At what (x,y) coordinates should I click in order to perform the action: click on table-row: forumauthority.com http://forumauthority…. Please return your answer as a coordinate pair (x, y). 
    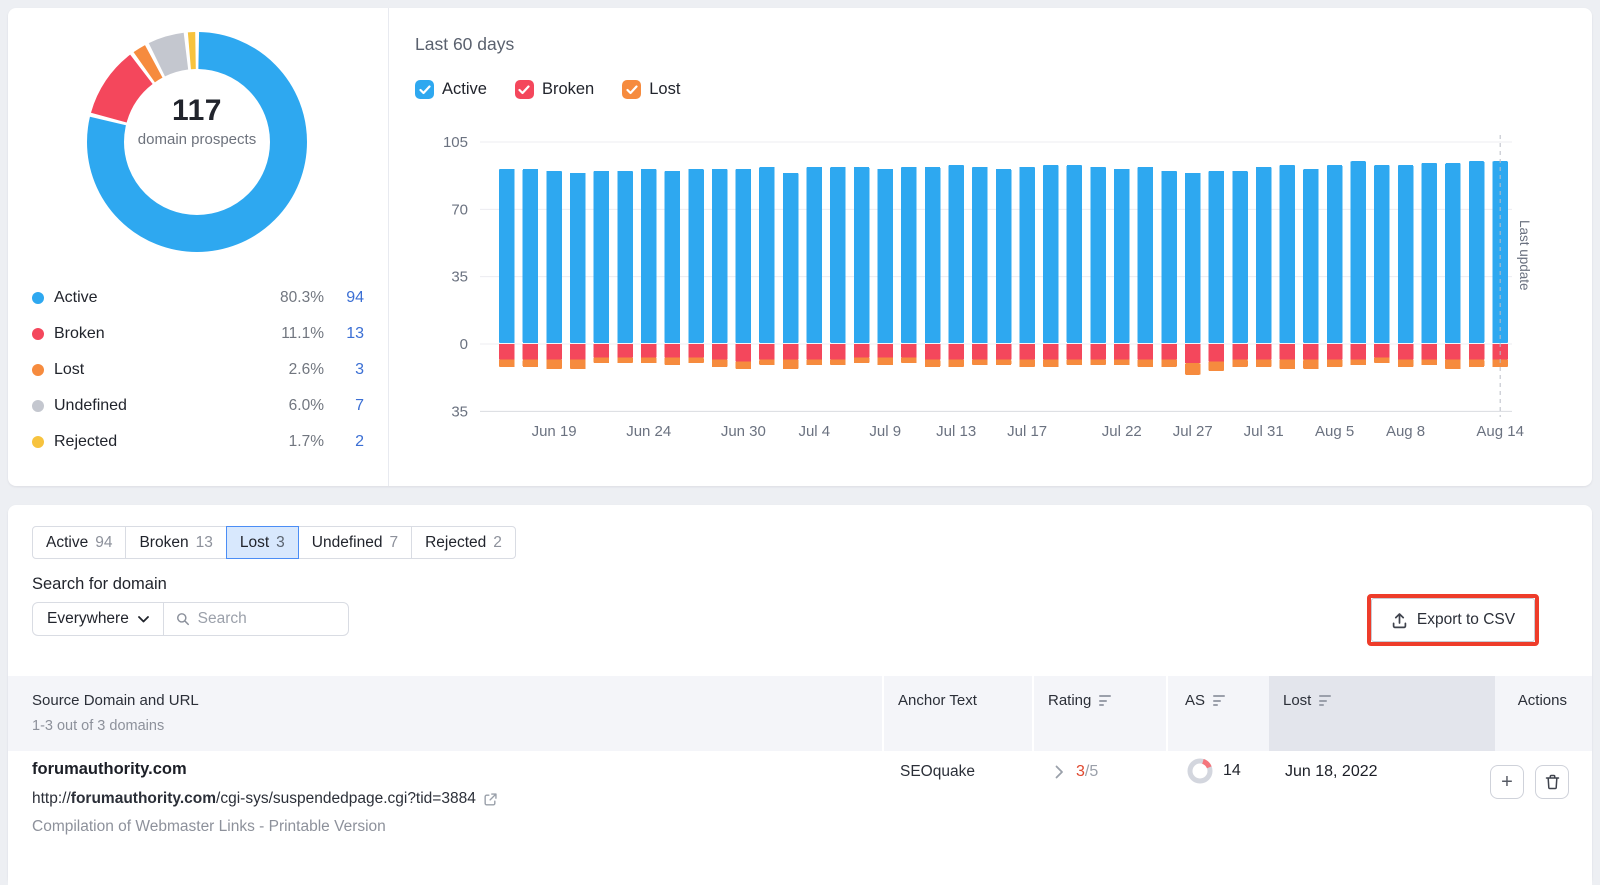
    Looking at the image, I should click on (800, 818).